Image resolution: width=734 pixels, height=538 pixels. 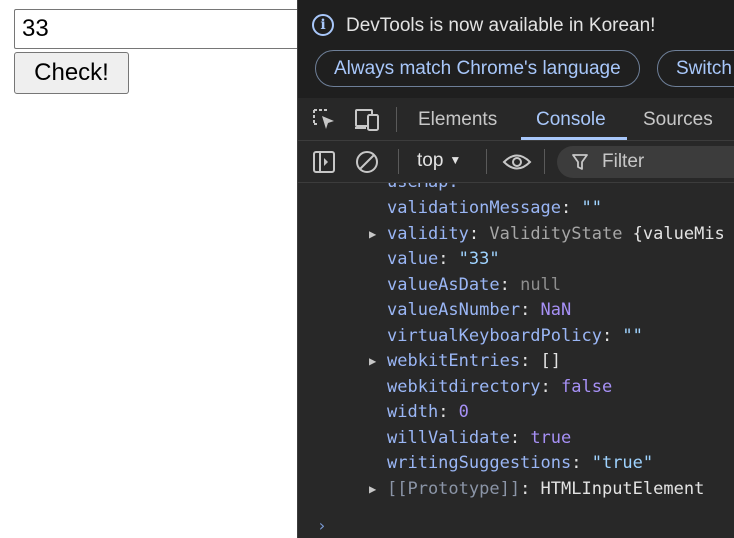 What do you see at coordinates (622, 489) in the screenshot?
I see `property-value: HTMLInputElement` at bounding box center [622, 489].